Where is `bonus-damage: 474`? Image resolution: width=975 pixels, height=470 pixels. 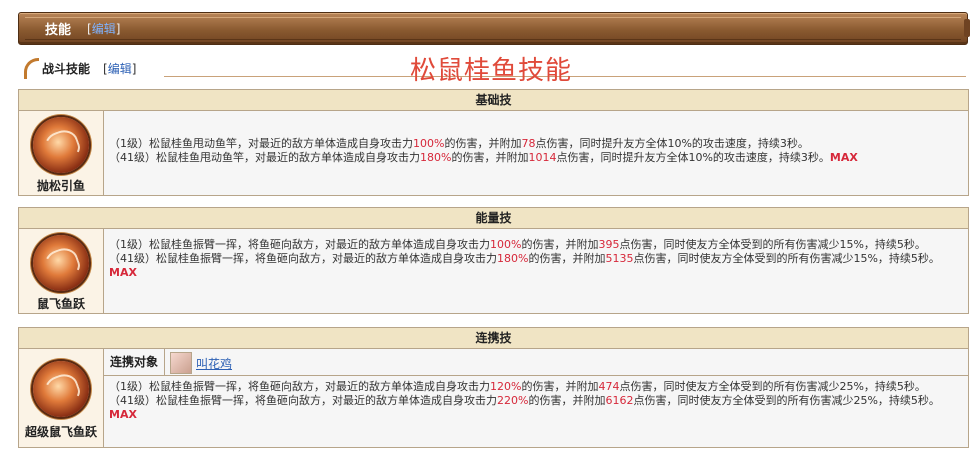
bonus-damage: 474 is located at coordinates (609, 386).